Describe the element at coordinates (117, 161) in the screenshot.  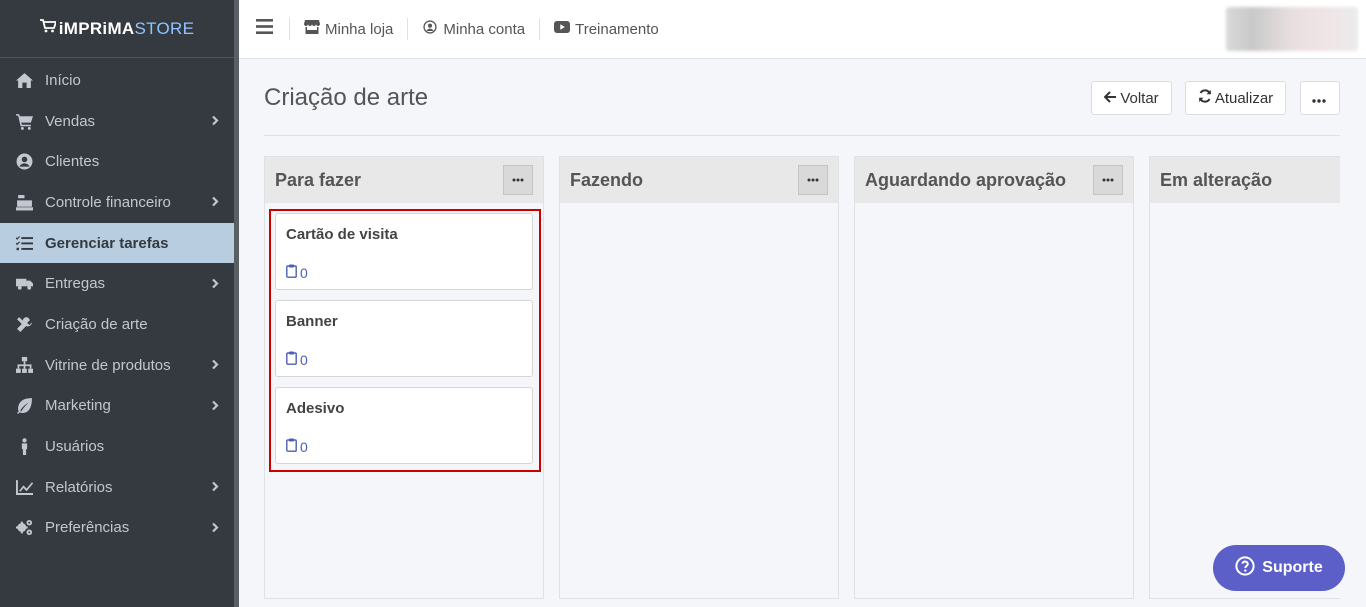
I see `sidebar-item-clientes: Clientes` at that location.